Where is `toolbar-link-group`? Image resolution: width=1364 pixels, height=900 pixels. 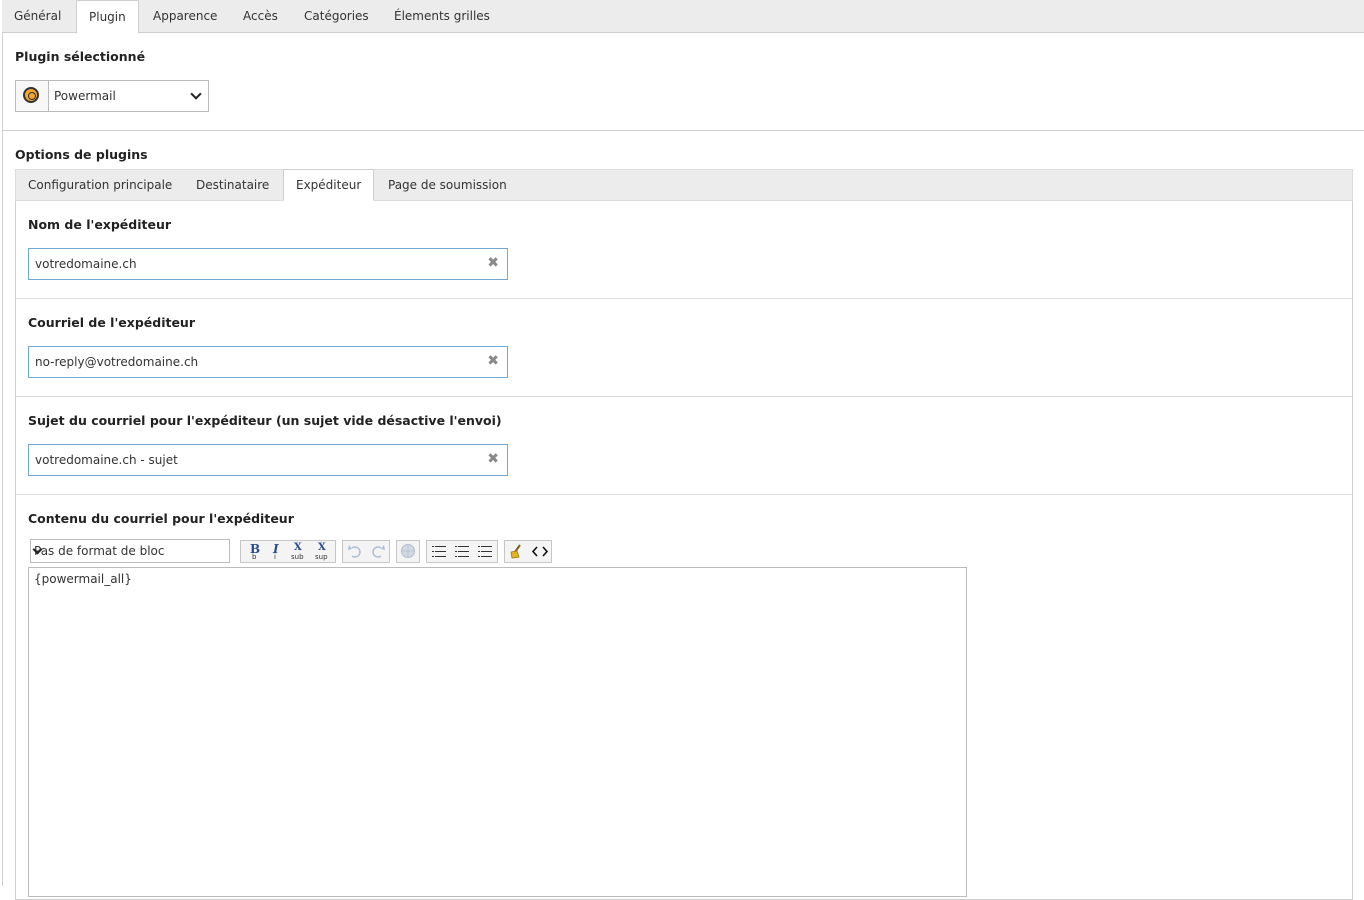 toolbar-link-group is located at coordinates (408, 551).